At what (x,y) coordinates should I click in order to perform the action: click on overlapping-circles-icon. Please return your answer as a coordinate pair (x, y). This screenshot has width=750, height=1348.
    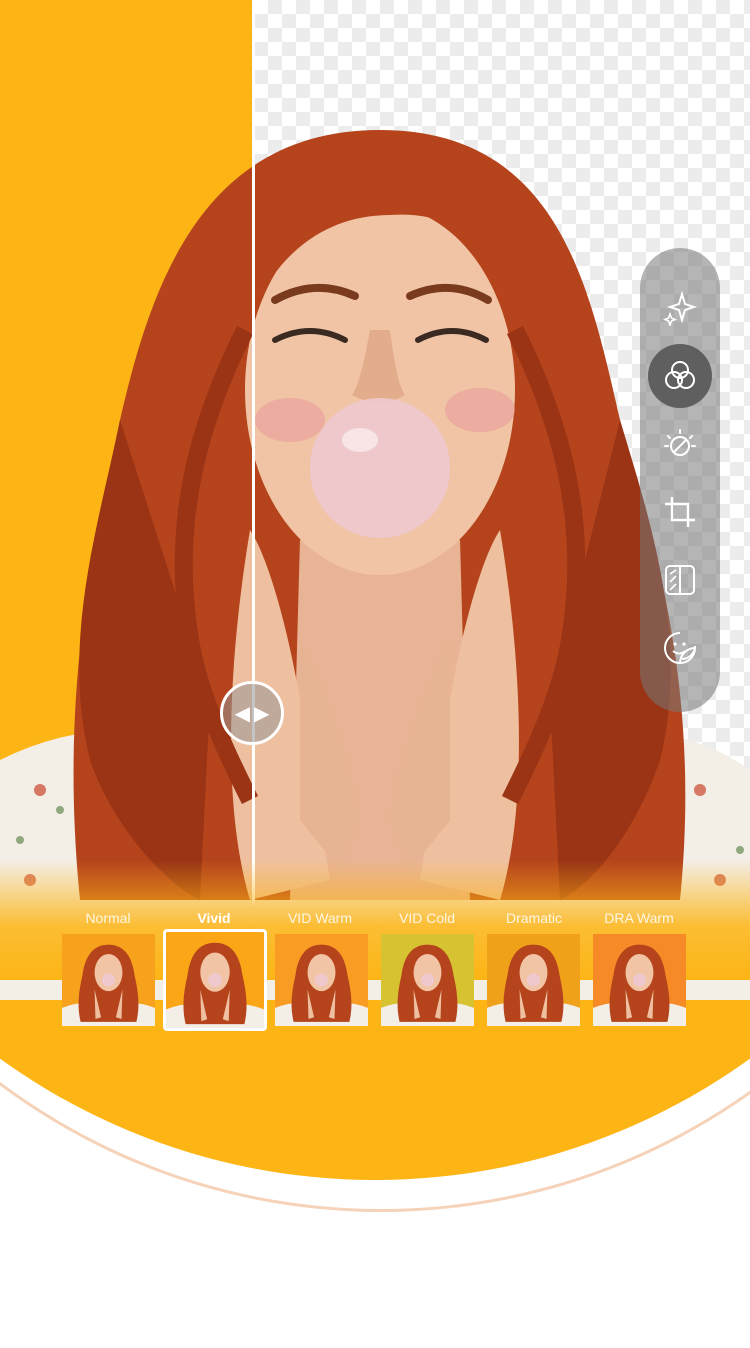
    Looking at the image, I should click on (680, 375).